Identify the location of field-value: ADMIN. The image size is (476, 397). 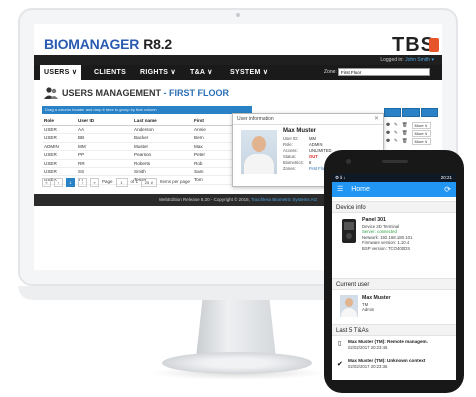
(316, 144).